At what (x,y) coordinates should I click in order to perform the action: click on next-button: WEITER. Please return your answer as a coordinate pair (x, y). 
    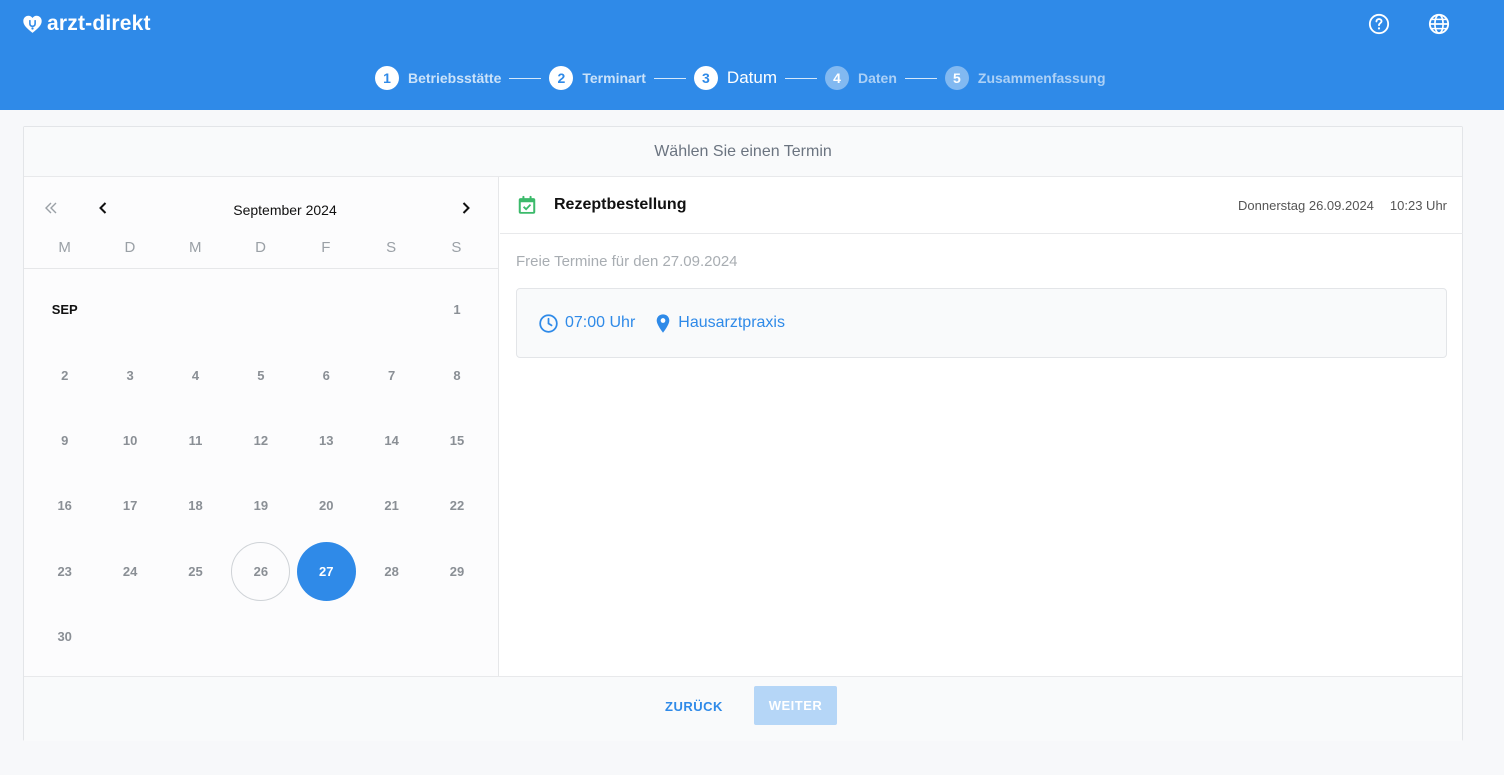
    Looking at the image, I should click on (795, 705).